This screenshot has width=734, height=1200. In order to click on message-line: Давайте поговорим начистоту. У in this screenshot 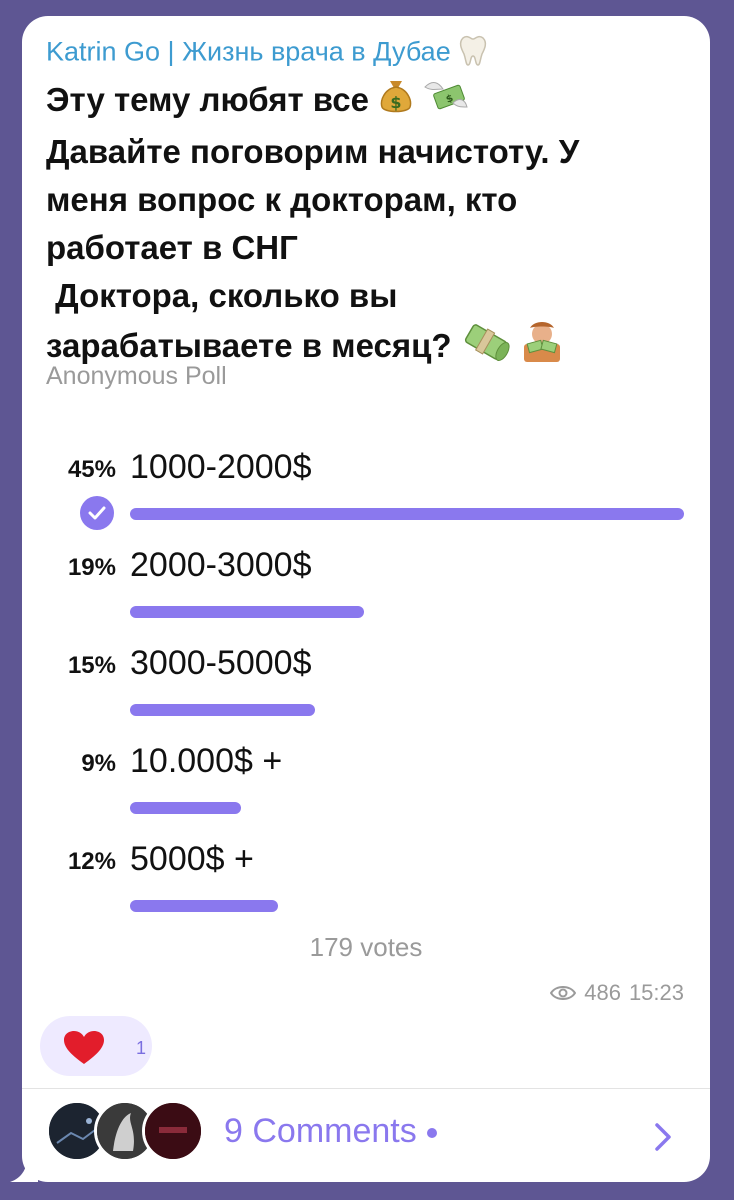, I will do `click(313, 151)`.